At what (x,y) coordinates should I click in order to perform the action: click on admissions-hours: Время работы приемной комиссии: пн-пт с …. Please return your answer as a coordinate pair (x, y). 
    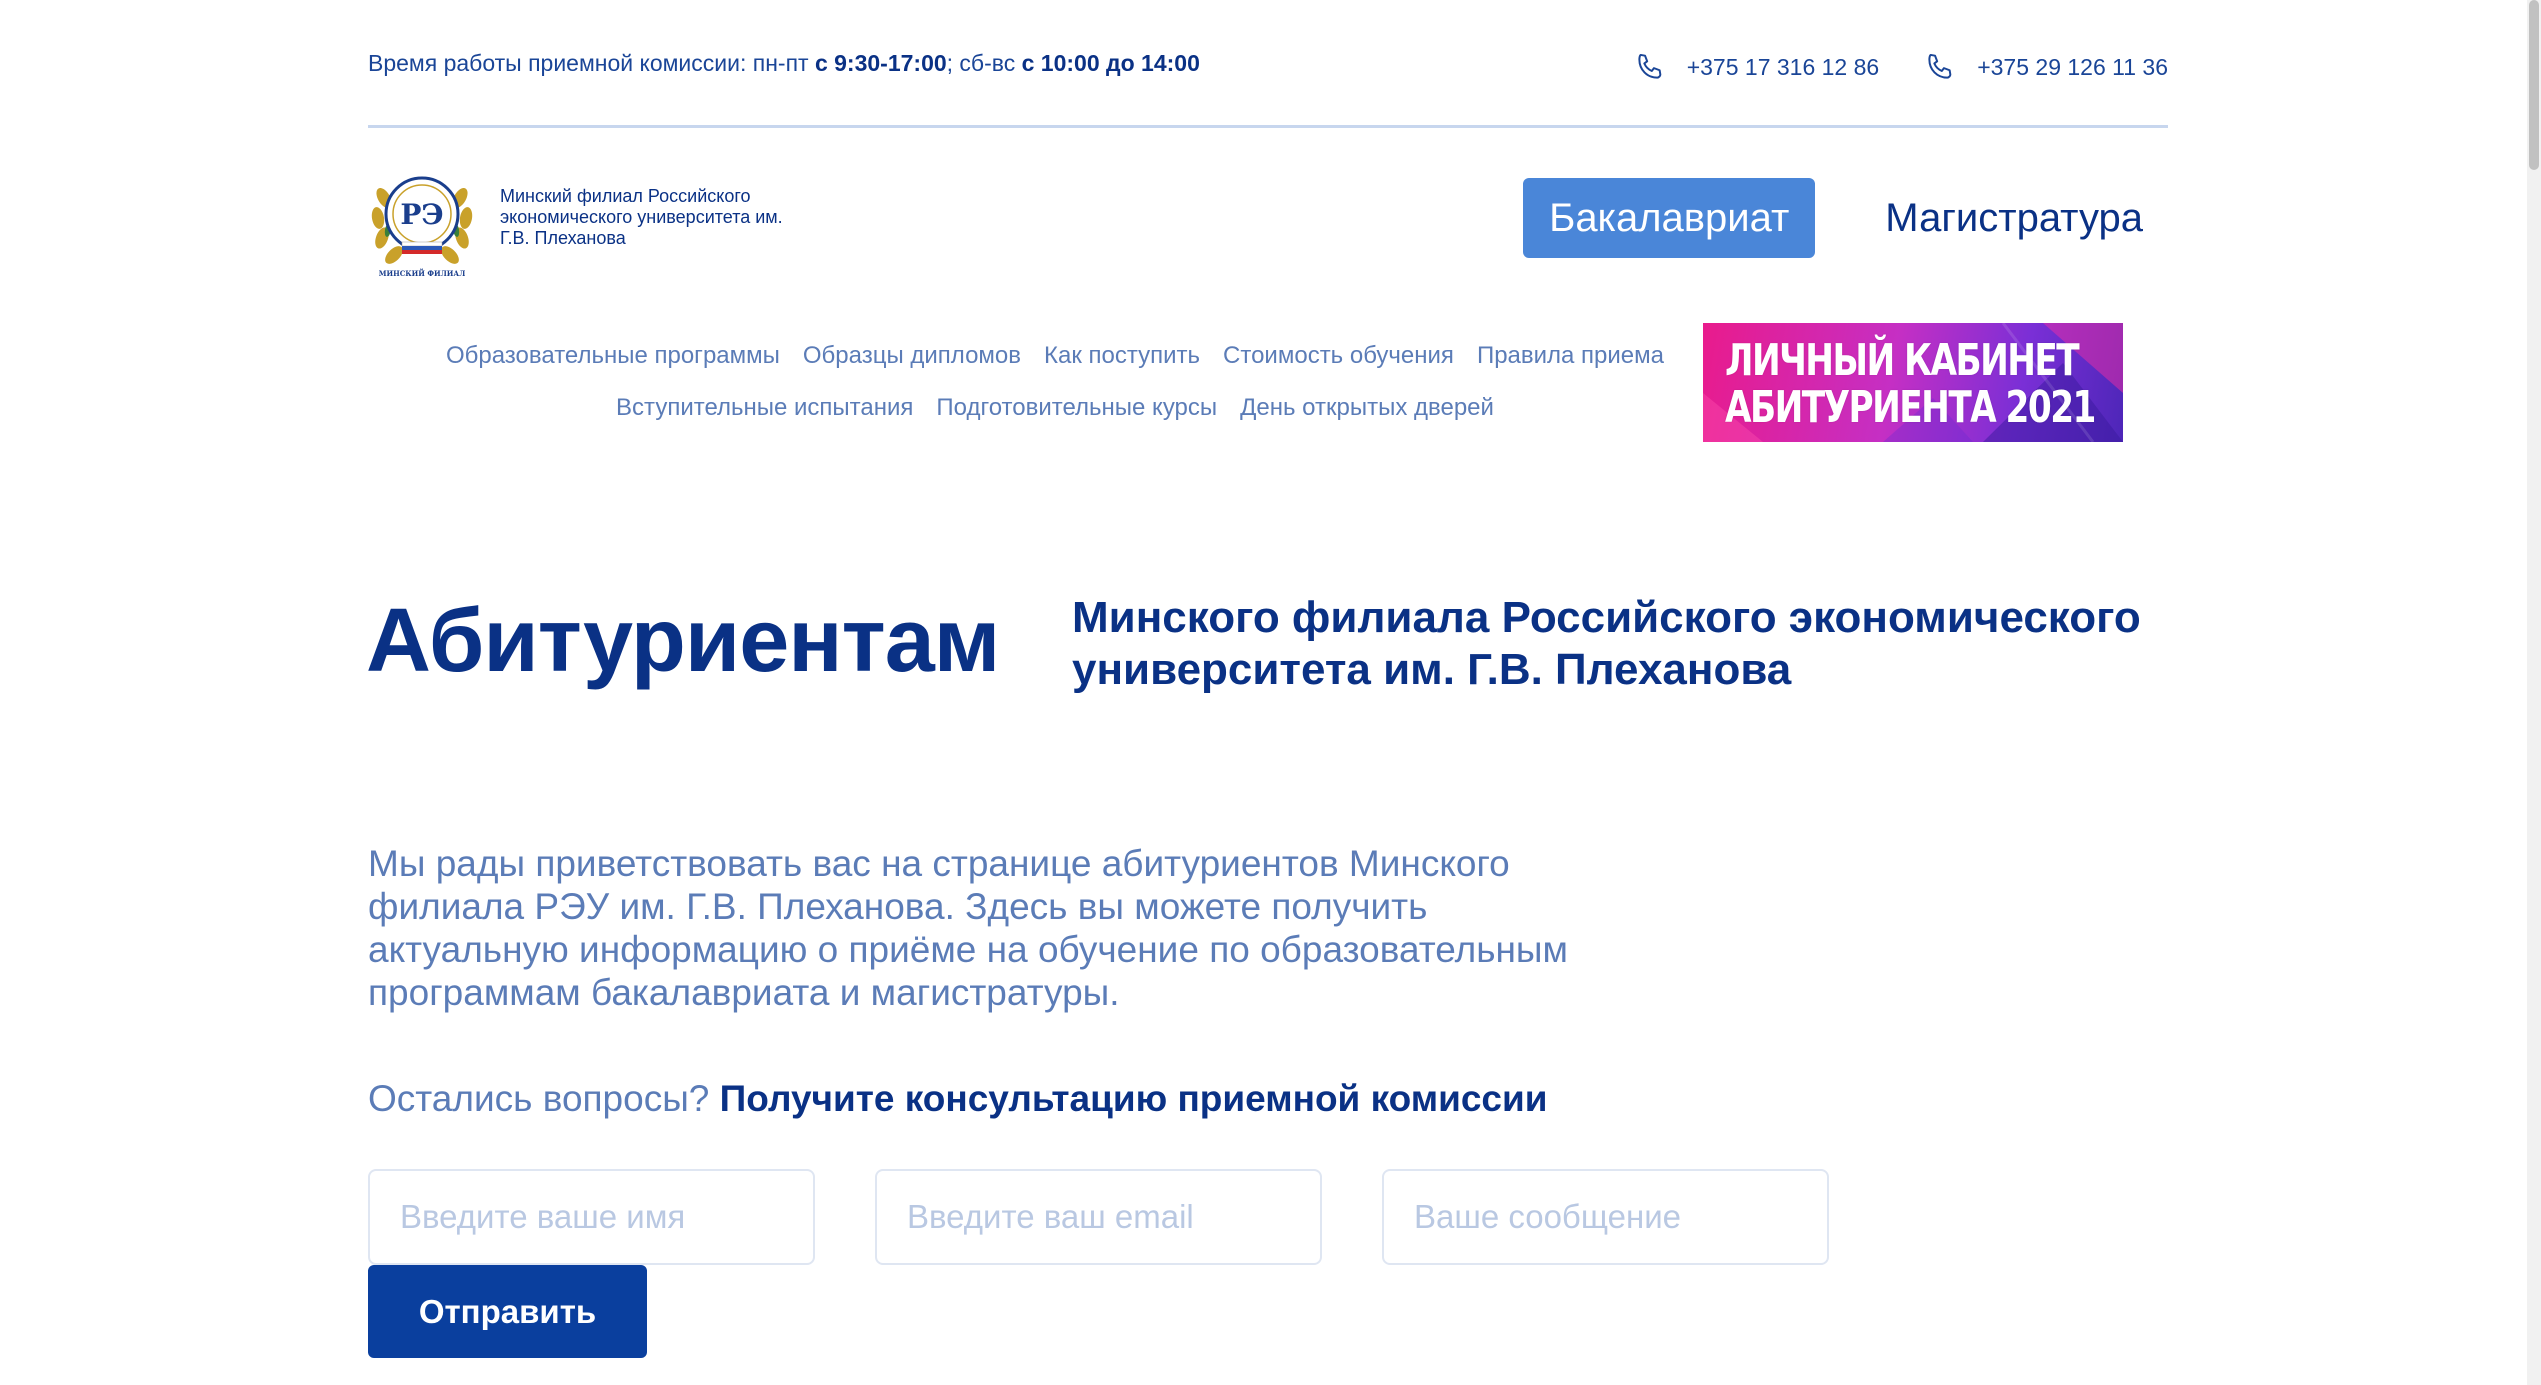
    Looking at the image, I should click on (784, 63).